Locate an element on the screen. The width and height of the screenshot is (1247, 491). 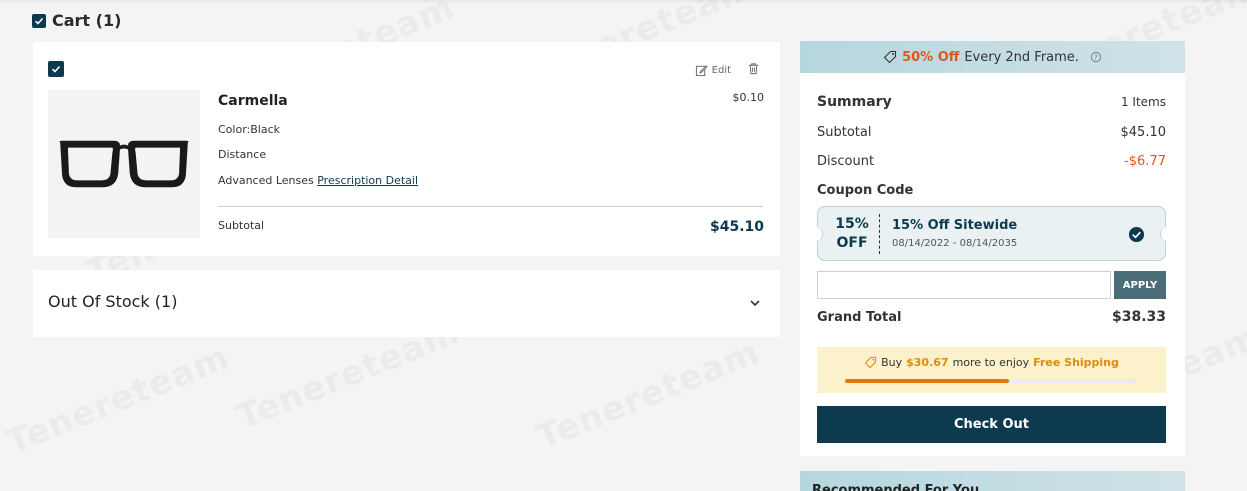
cart-title: Cart (1) is located at coordinates (87, 20).